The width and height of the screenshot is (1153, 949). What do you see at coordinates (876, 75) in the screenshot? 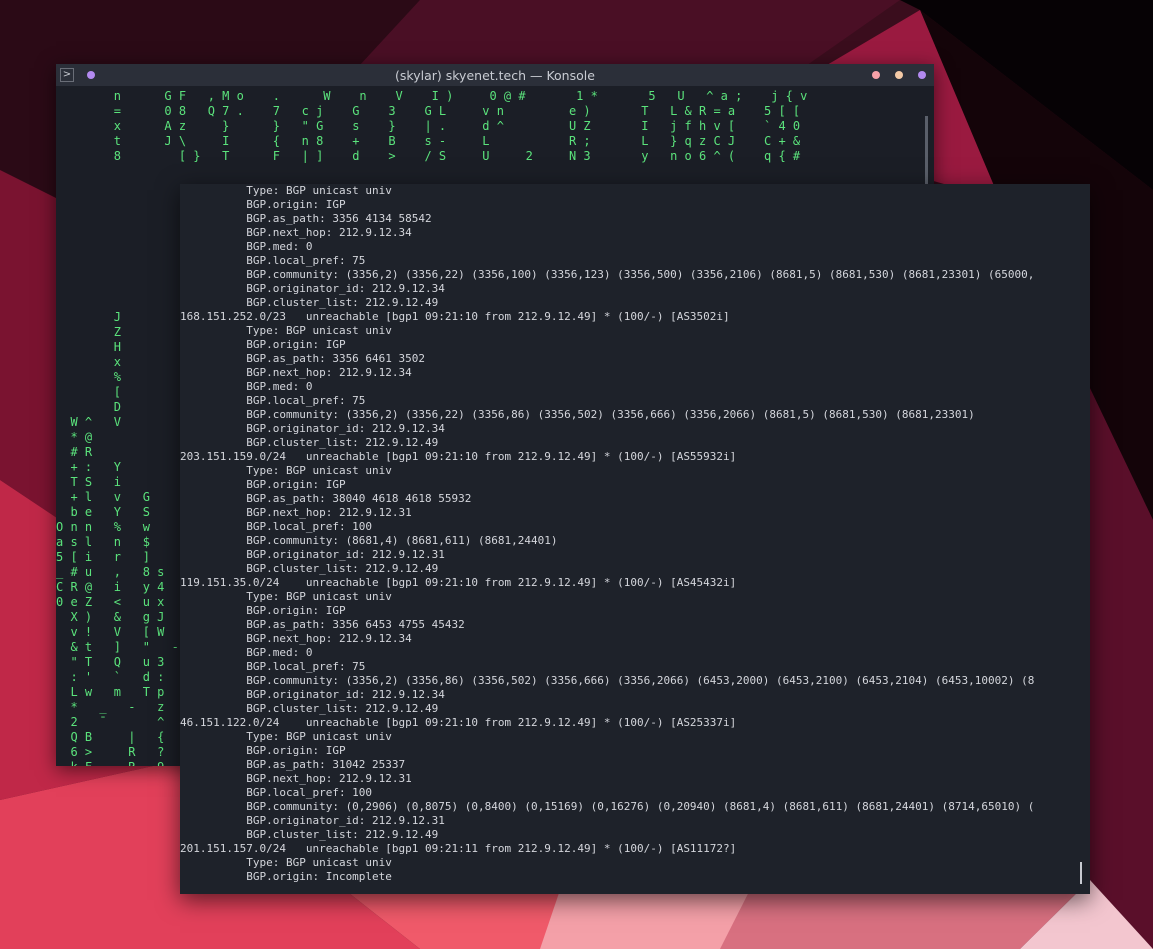
I see `minimize-button` at bounding box center [876, 75].